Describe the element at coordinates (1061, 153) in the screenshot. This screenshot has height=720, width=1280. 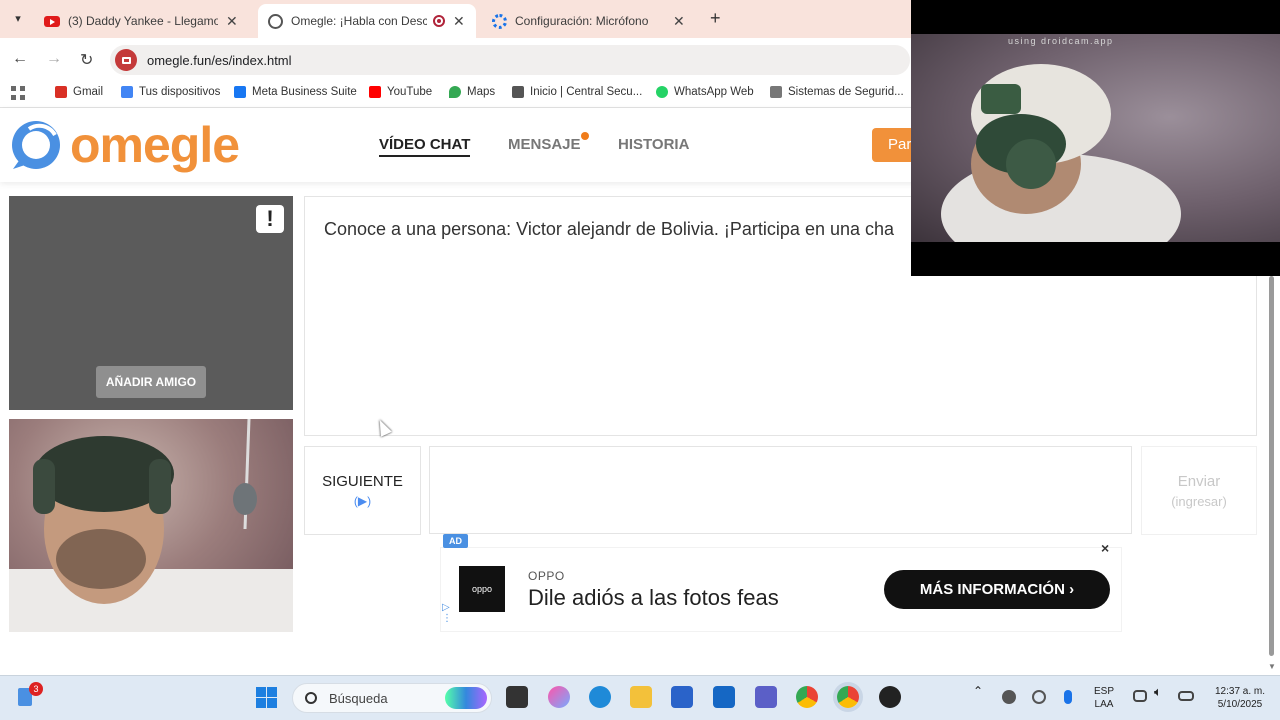
I see `webcam-figure` at that location.